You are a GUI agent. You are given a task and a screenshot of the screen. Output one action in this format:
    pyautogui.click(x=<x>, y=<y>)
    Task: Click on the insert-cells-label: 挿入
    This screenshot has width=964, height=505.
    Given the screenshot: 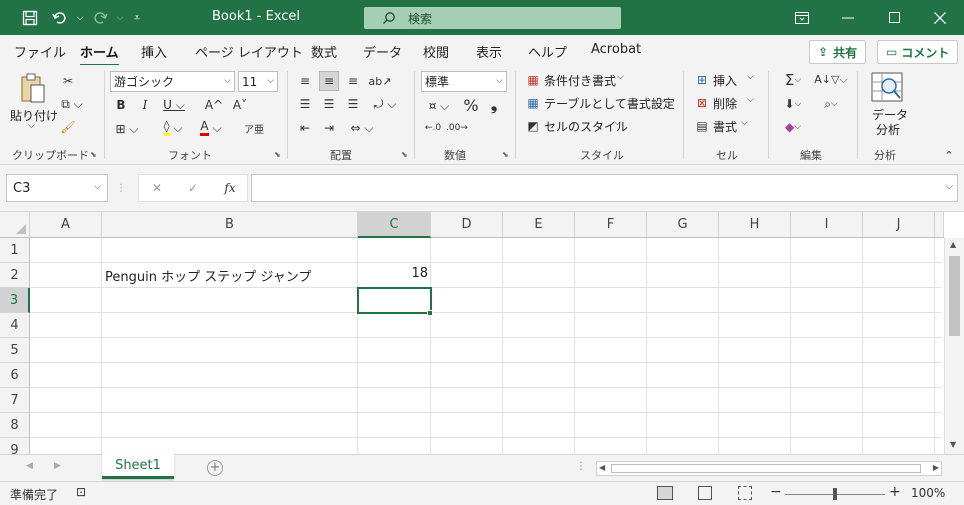 What is the action you would take?
    pyautogui.click(x=725, y=80)
    